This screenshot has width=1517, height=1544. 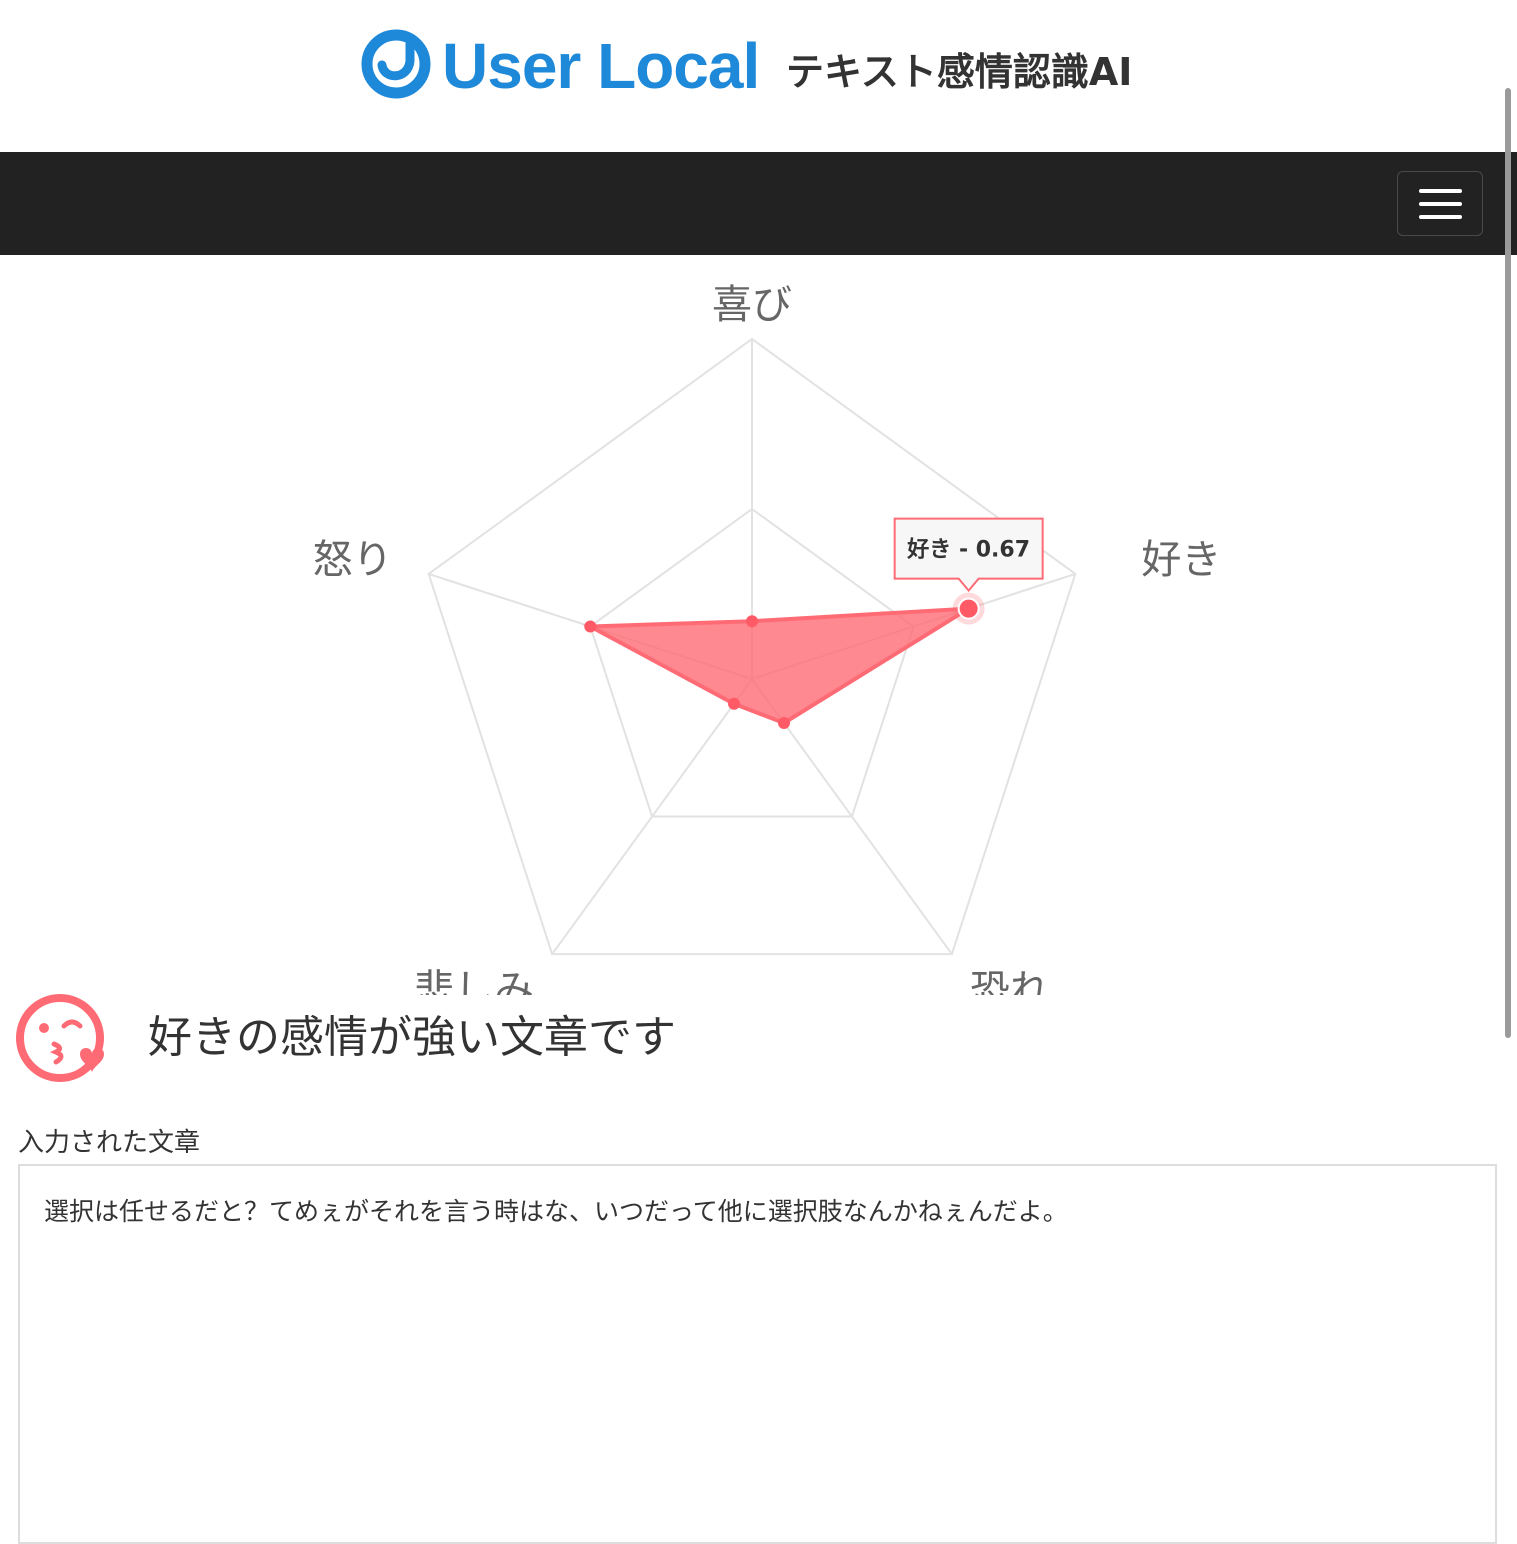 I want to click on menu-button, so click(x=1440, y=203).